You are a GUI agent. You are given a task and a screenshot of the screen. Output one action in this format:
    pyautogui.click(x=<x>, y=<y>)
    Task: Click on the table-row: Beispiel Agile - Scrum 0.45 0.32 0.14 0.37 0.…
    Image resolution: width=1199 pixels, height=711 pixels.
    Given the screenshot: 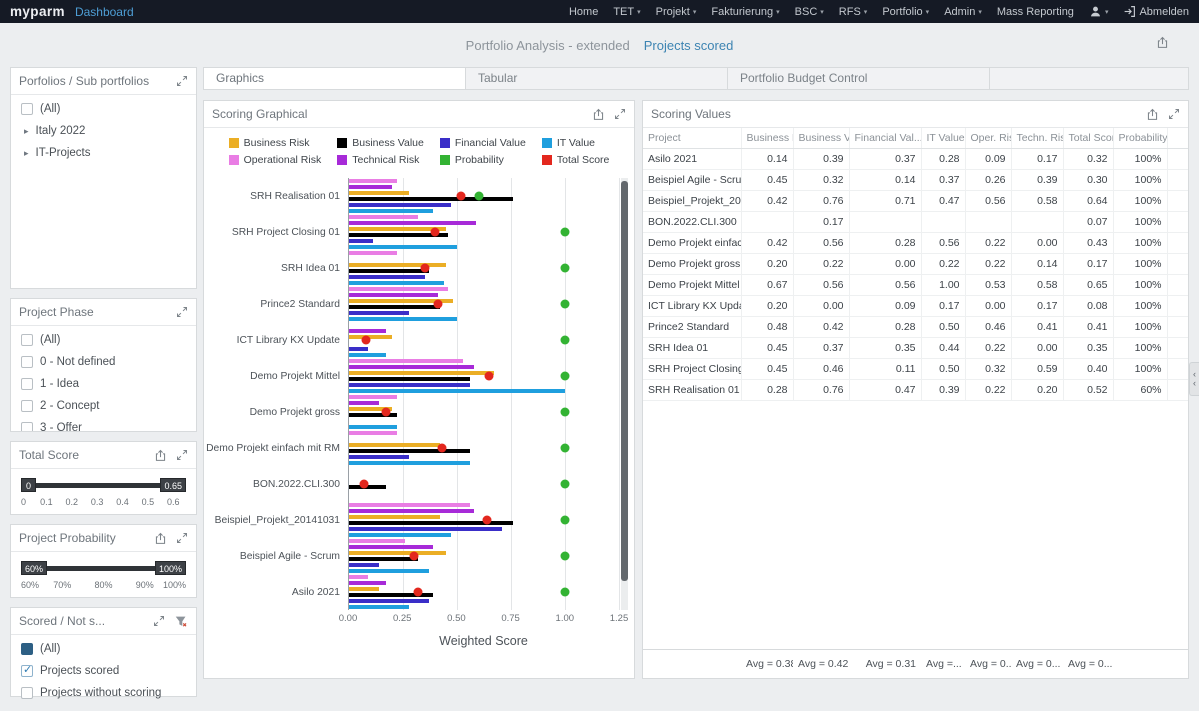 What is the action you would take?
    pyautogui.click(x=915, y=180)
    